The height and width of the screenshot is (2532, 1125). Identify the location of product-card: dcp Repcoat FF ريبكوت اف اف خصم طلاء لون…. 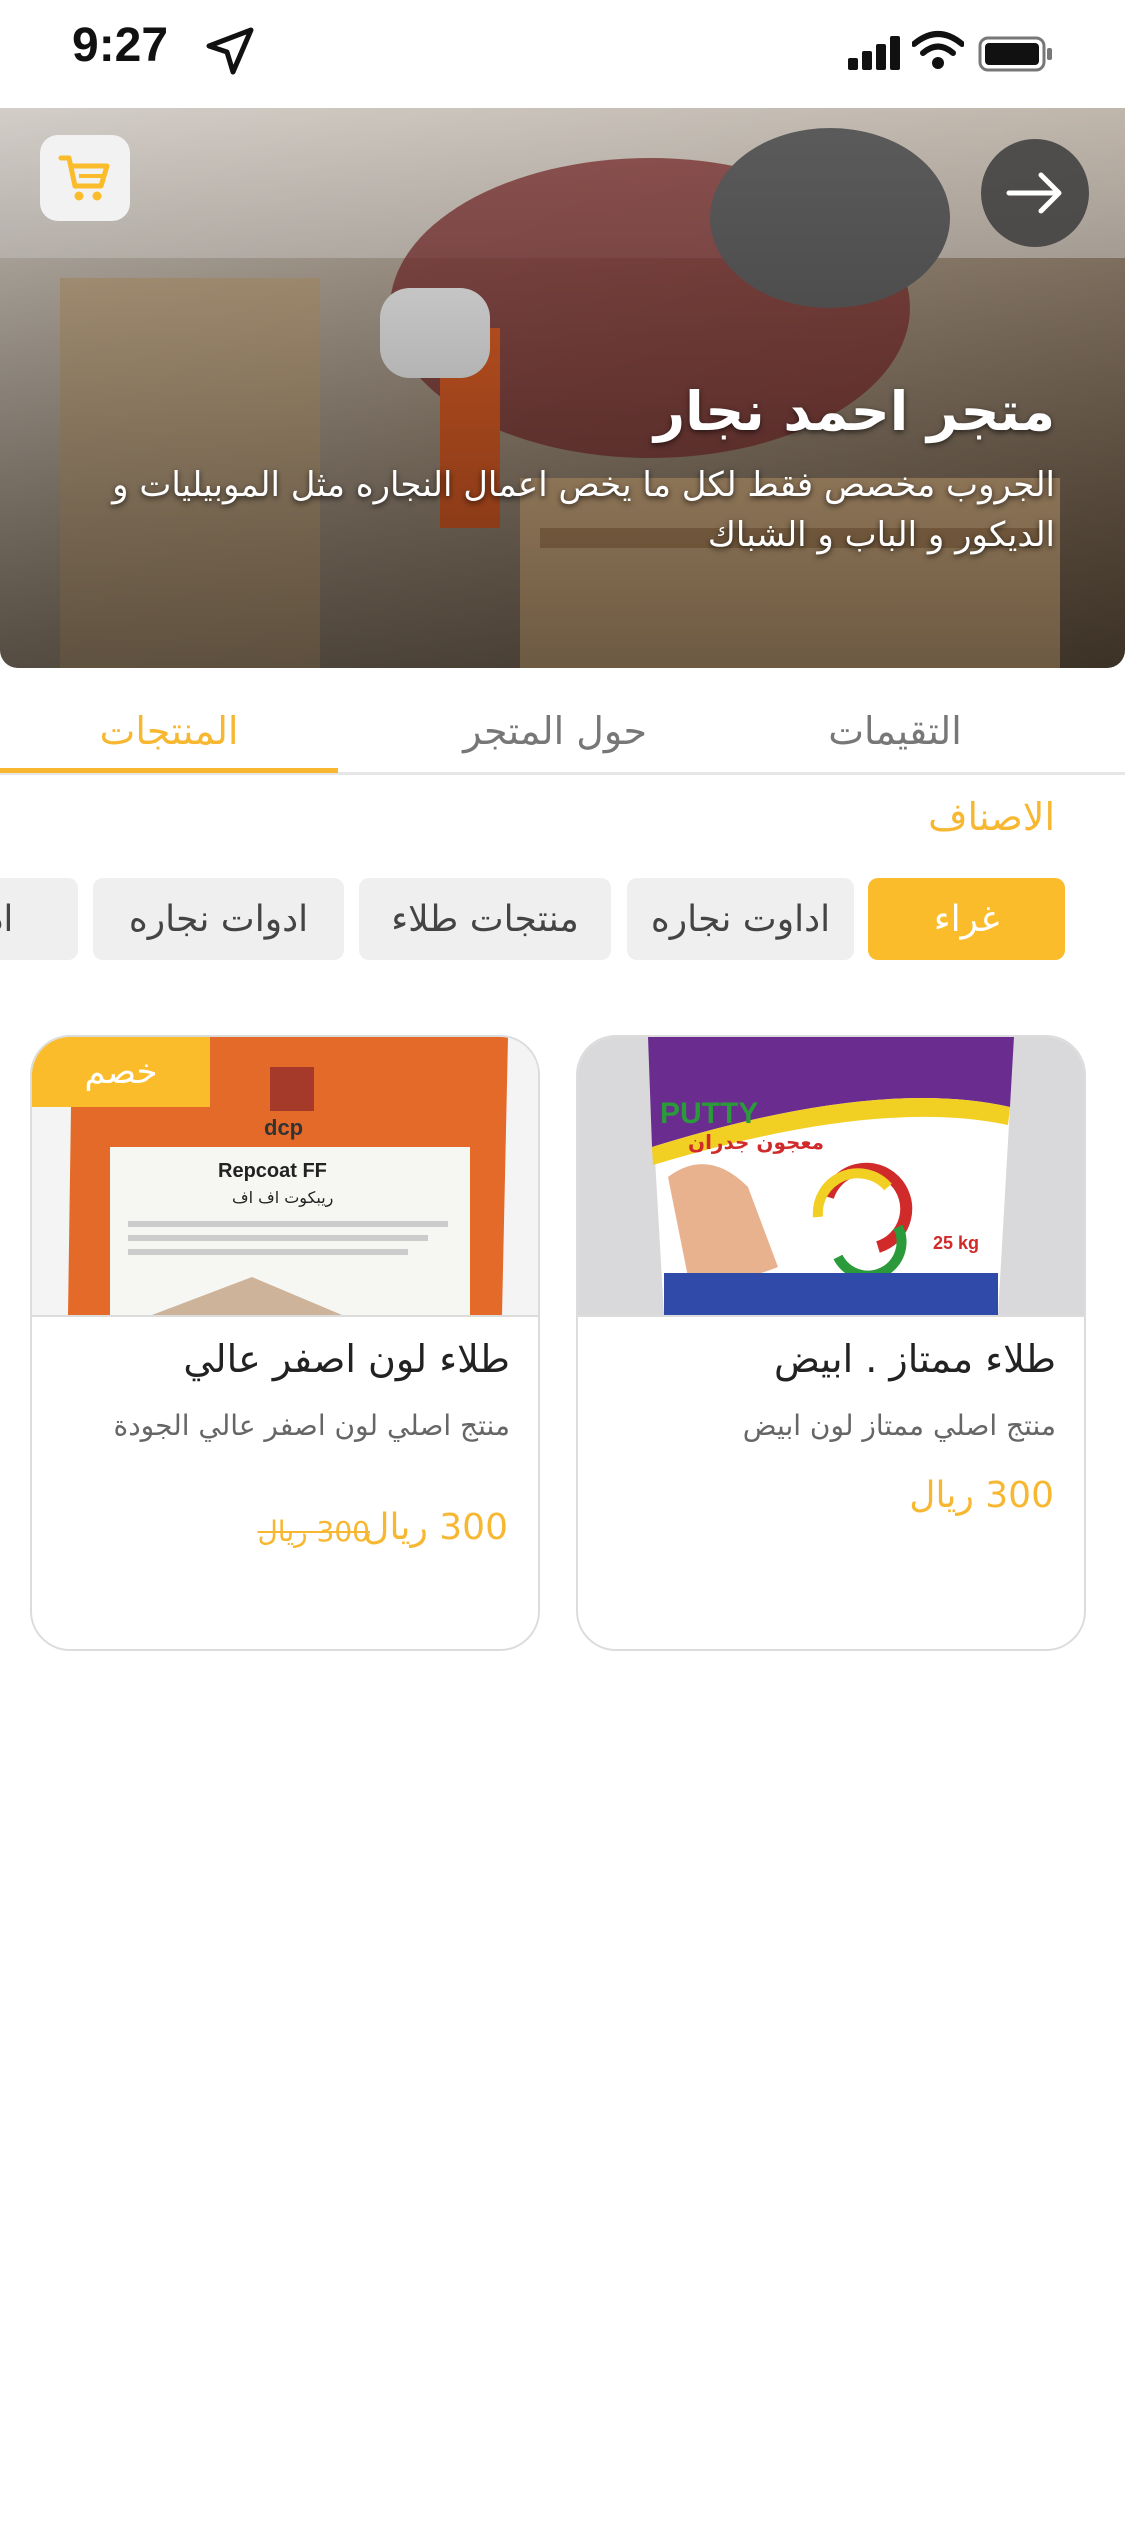
(285, 1343).